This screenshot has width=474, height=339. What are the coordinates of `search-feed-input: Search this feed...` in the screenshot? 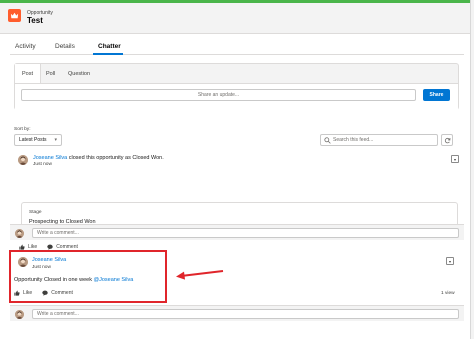 It's located at (379, 140).